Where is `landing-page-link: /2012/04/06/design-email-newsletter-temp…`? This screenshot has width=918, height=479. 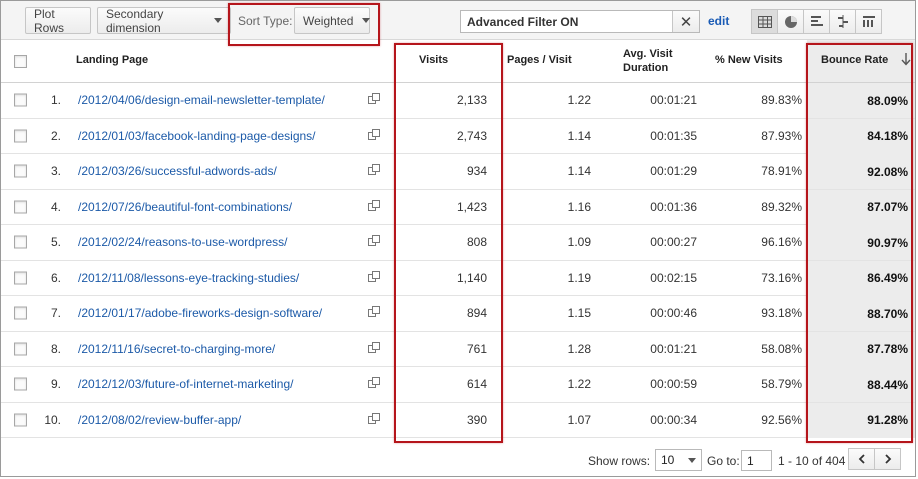
landing-page-link: /2012/04/06/design-email-newsletter-temp… is located at coordinates (201, 100).